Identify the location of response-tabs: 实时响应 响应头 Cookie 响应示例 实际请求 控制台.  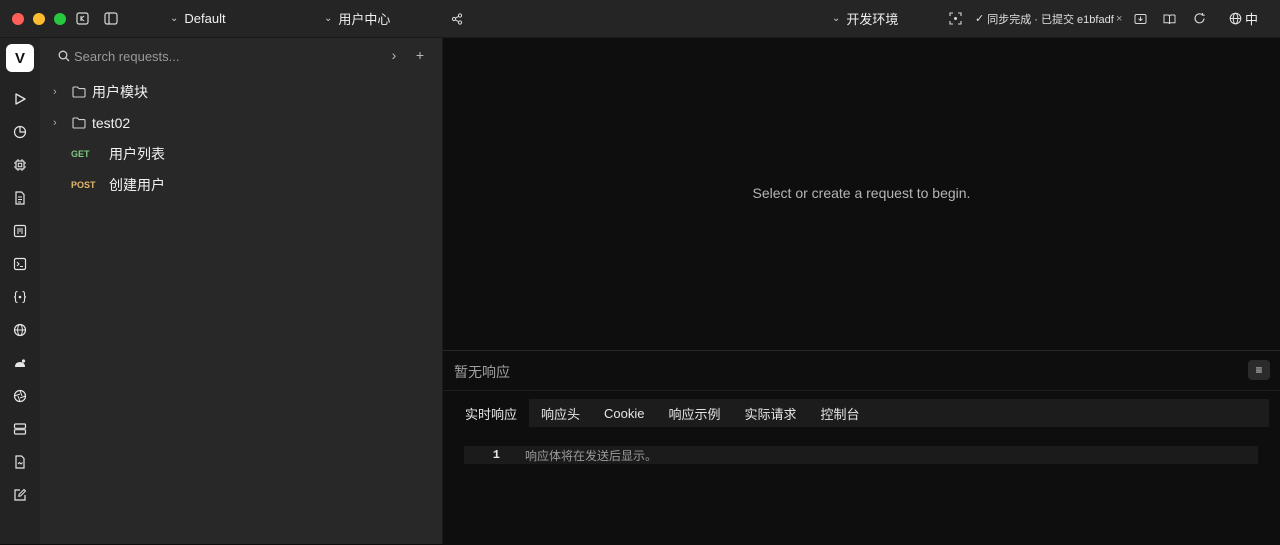
(861, 413).